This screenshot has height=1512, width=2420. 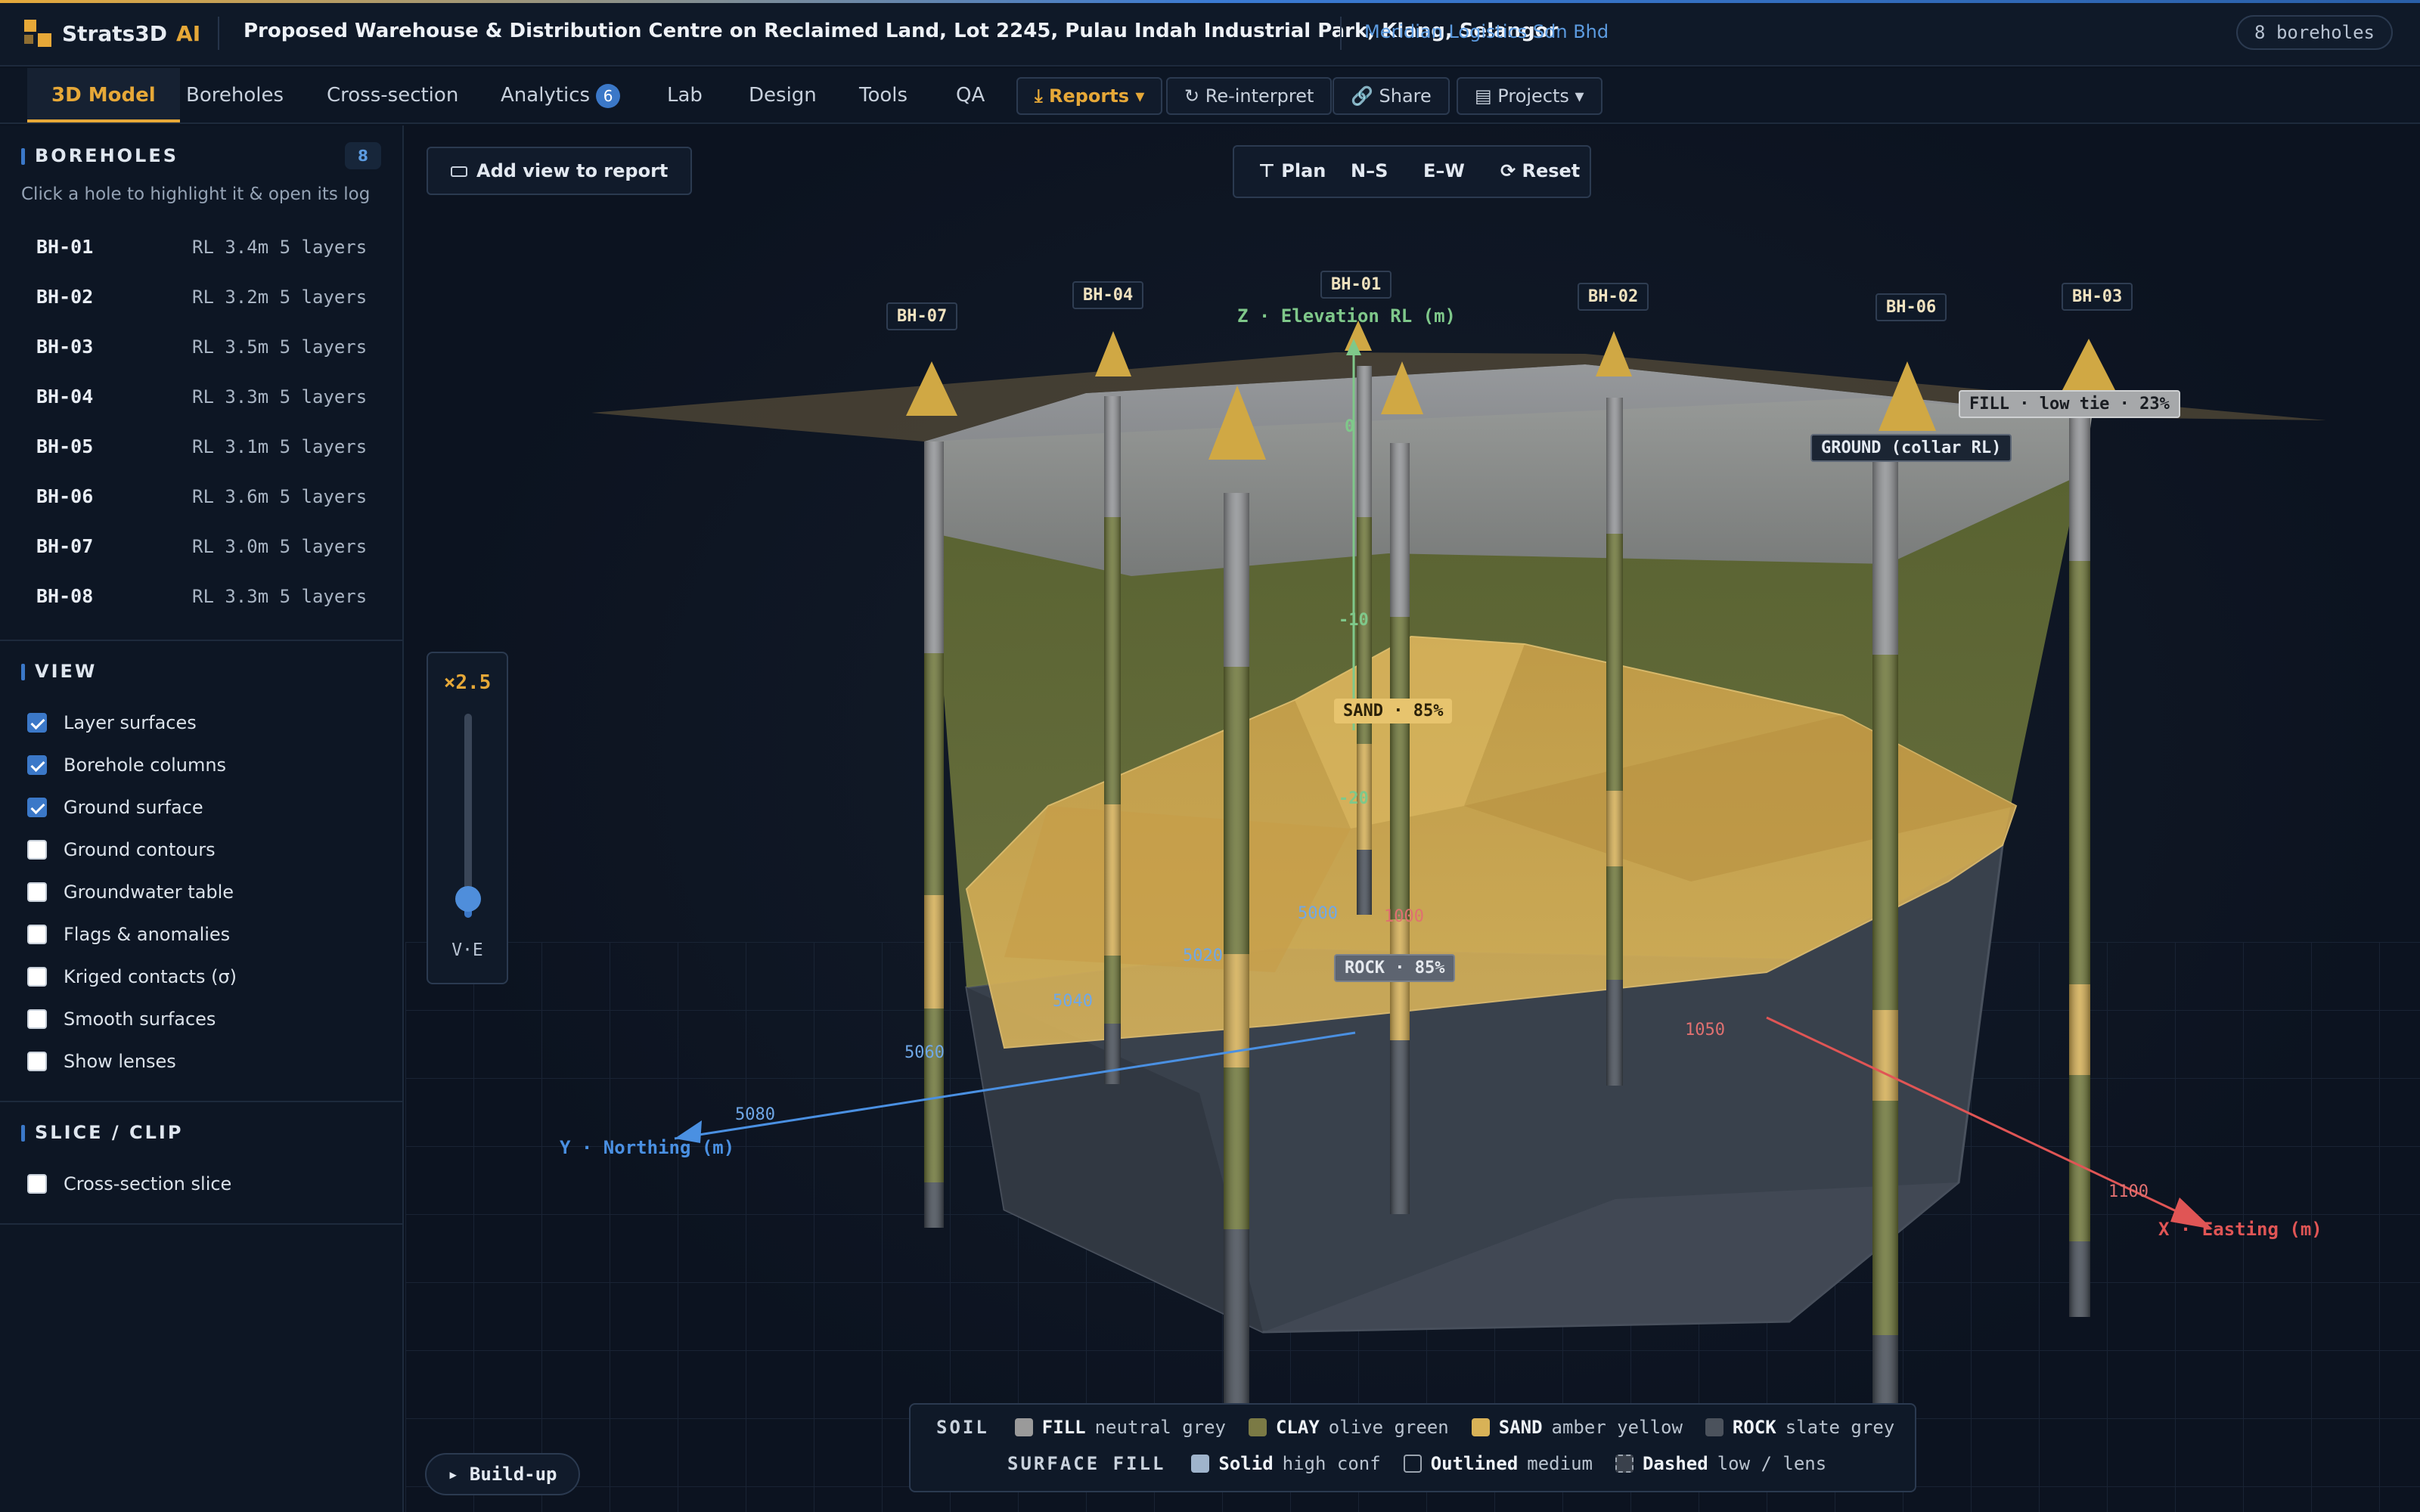 What do you see at coordinates (922, 316) in the screenshot?
I see `bh-label-bh-07: BH-07` at bounding box center [922, 316].